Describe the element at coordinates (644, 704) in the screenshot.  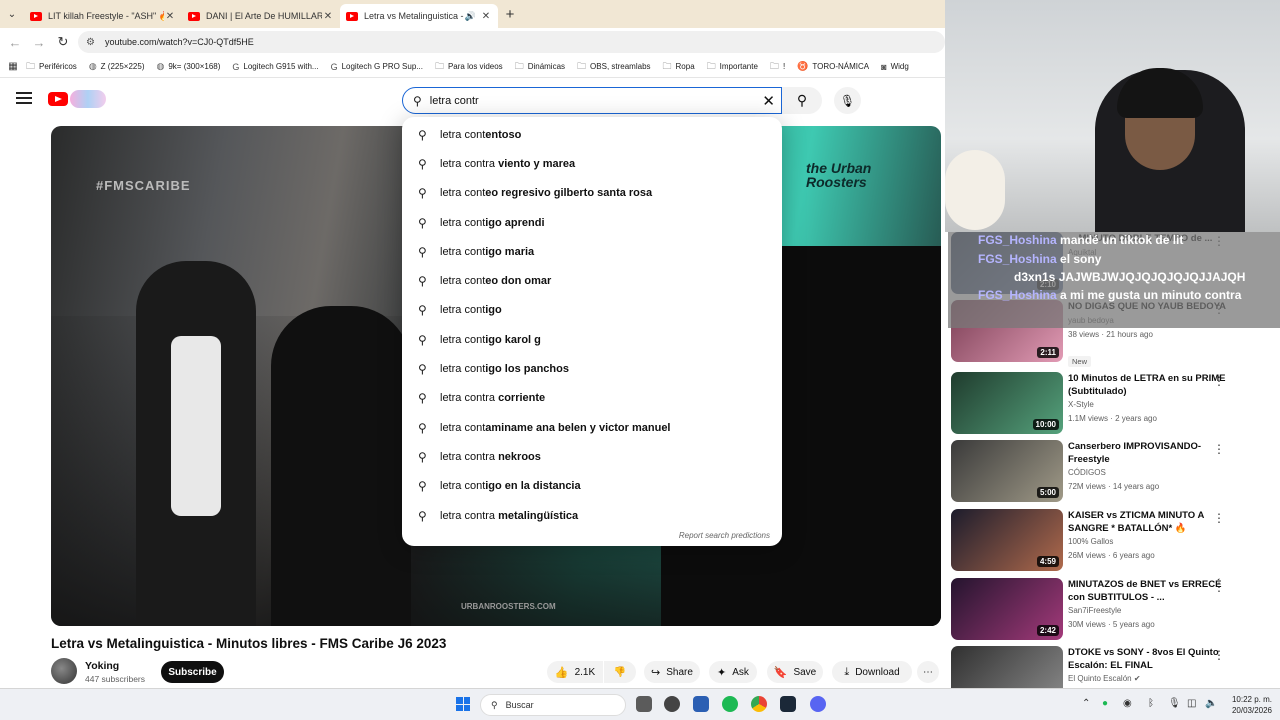
I see `task-view-icon` at that location.